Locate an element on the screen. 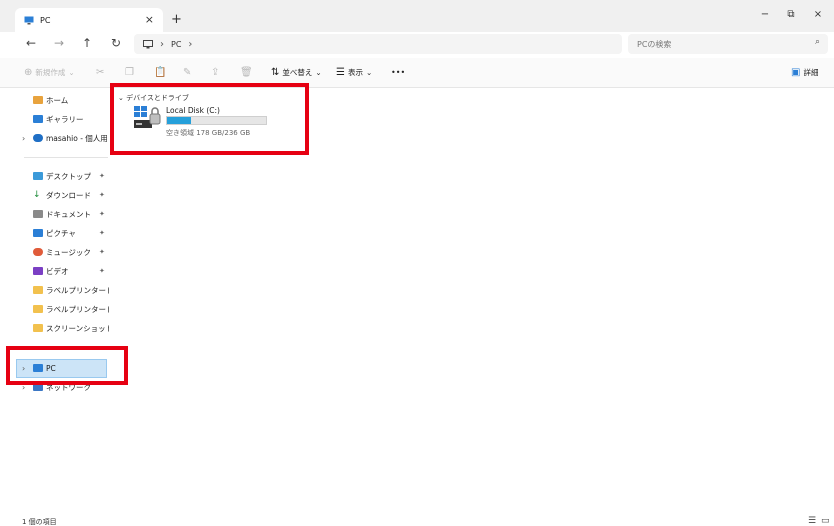  up-icon: ↑ is located at coordinates (87, 43).